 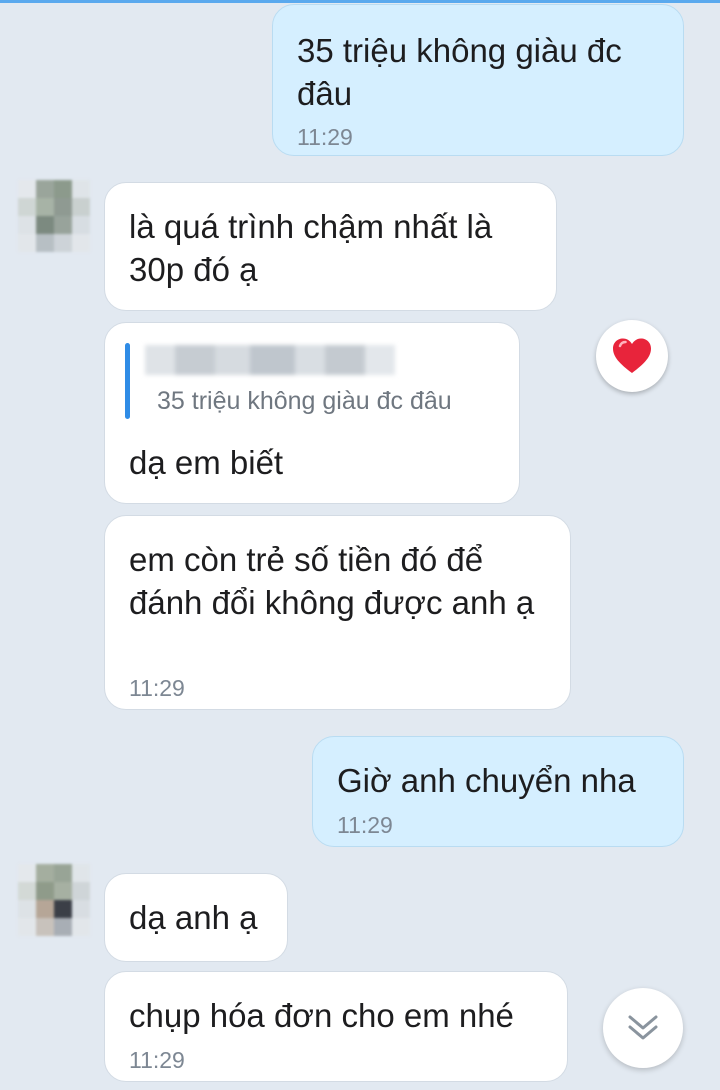 I want to click on quote-accent-bar, so click(x=127, y=381).